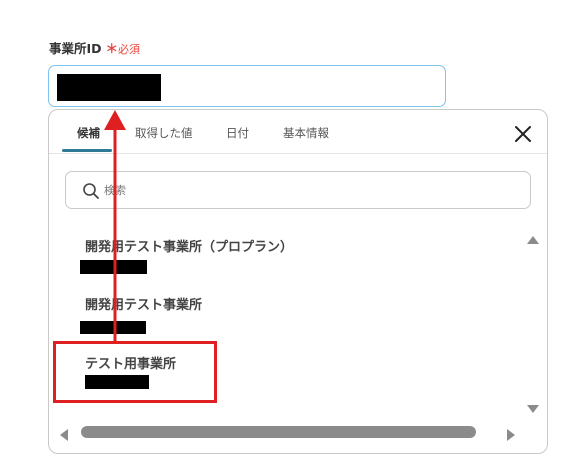 This screenshot has height=454, width=571. Describe the element at coordinates (115, 226) in the screenshot. I see `annotation-arrow-icon` at that location.